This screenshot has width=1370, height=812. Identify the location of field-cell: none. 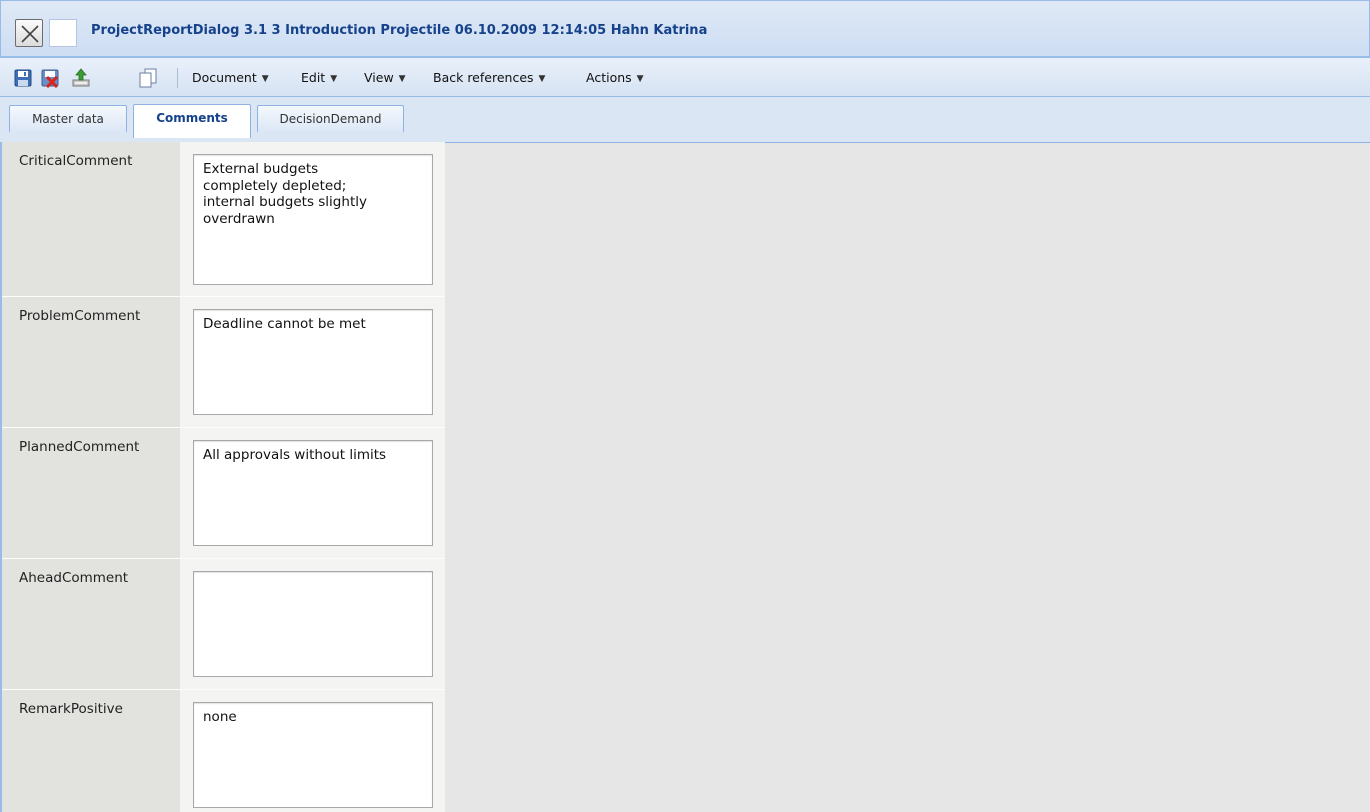
(312, 751).